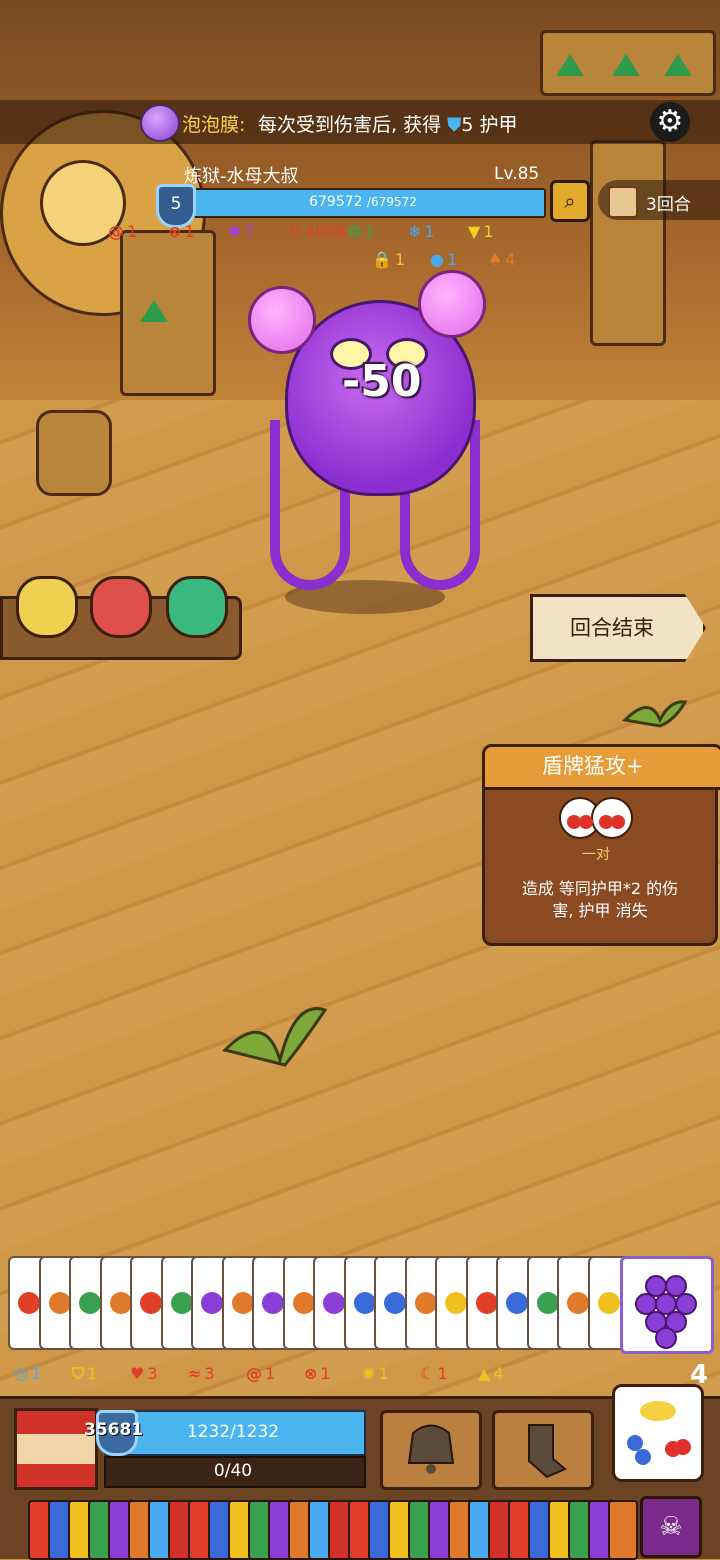 The image size is (720, 1560). Describe the element at coordinates (484, 1373) in the screenshot. I see `arrow-up-icon: ▲` at that location.